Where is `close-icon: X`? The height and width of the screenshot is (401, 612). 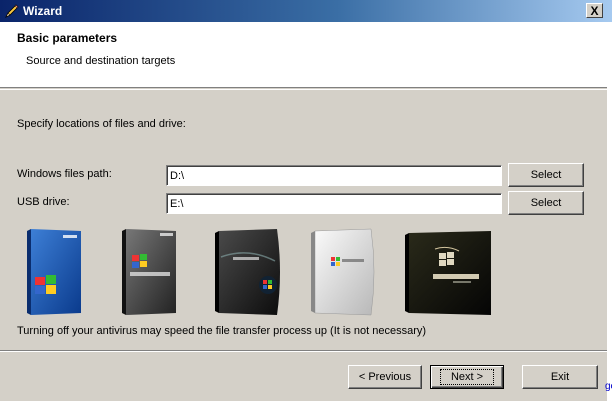 close-icon: X is located at coordinates (594, 10).